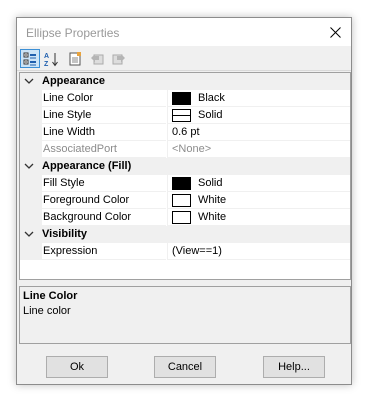 The height and width of the screenshot is (400, 368). Describe the element at coordinates (192, 149) in the screenshot. I see `value-text: <None>` at that location.